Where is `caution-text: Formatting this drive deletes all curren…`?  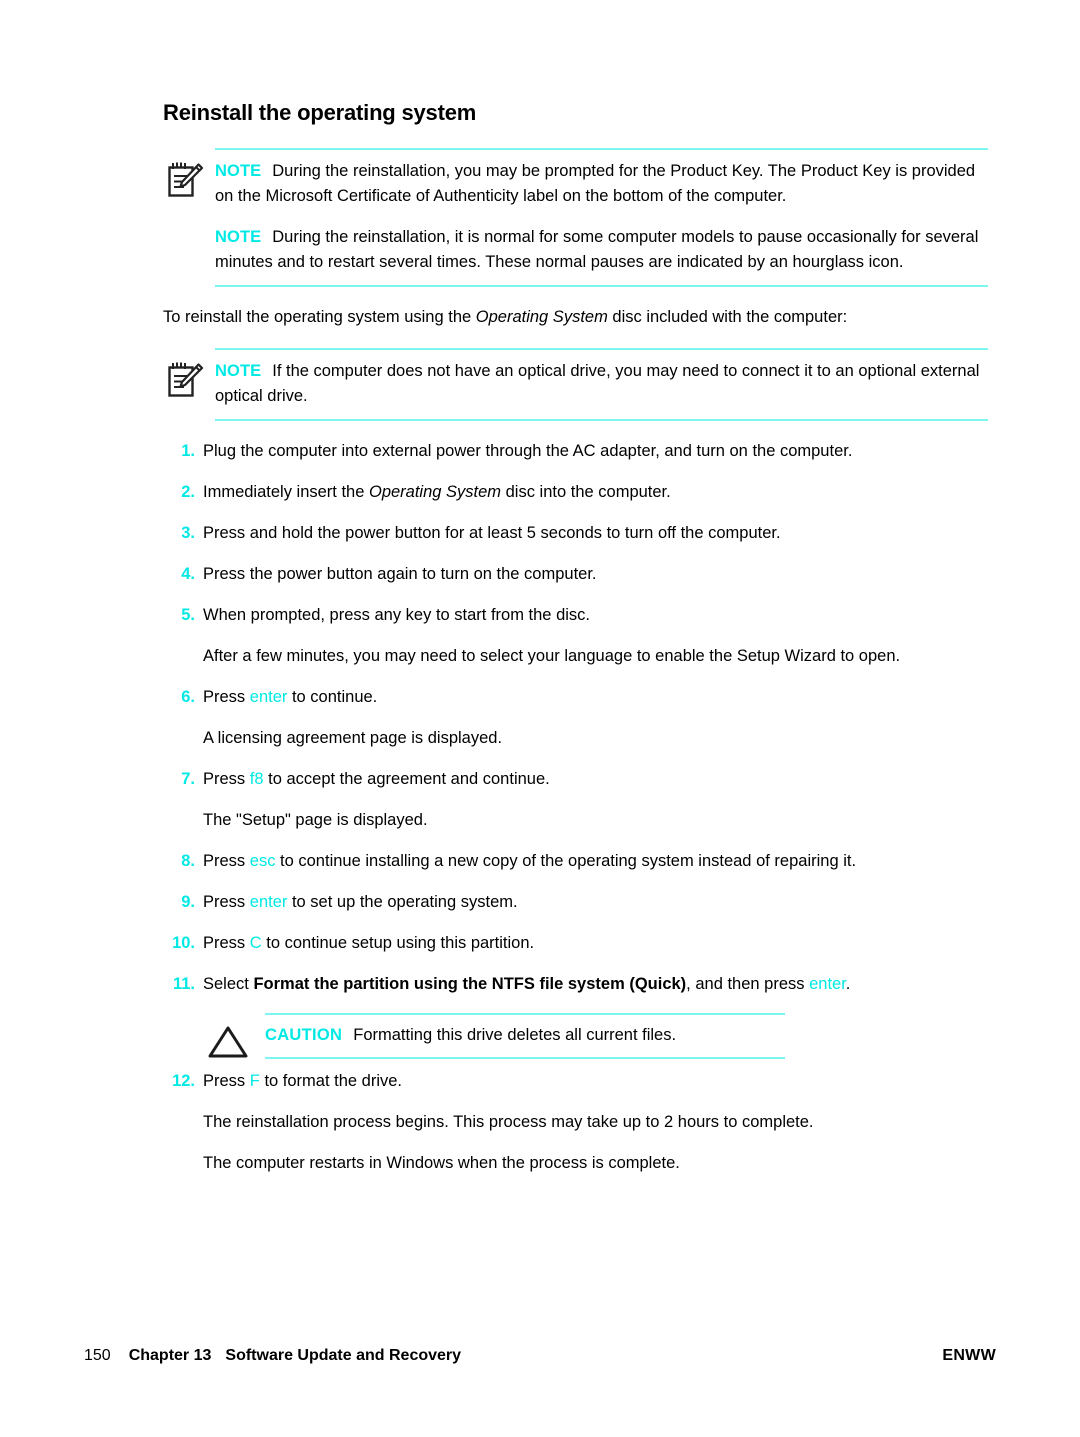 caution-text: Formatting this drive deletes all curren… is located at coordinates (515, 1035).